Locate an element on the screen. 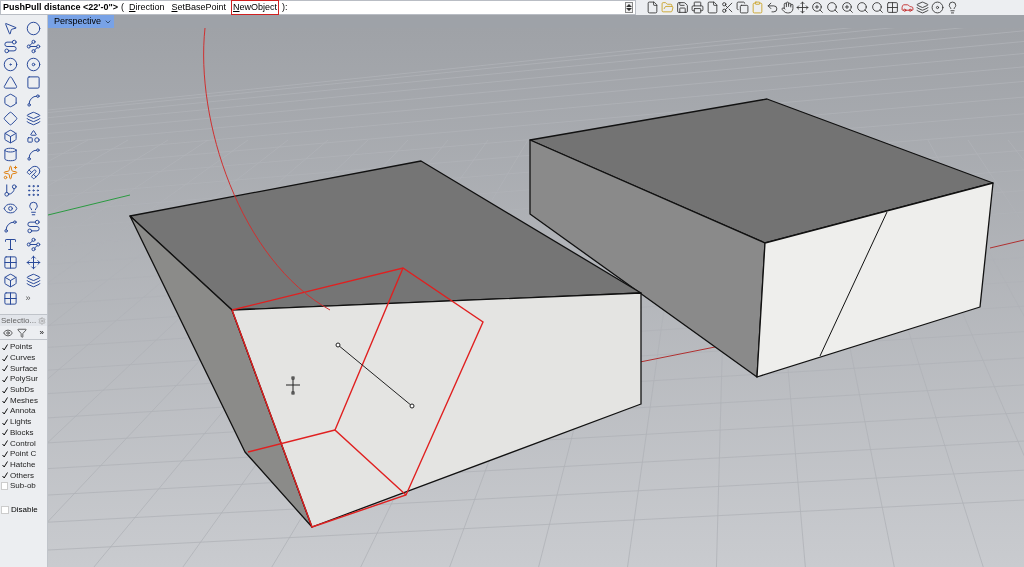  light-icon is located at coordinates (952, 7).